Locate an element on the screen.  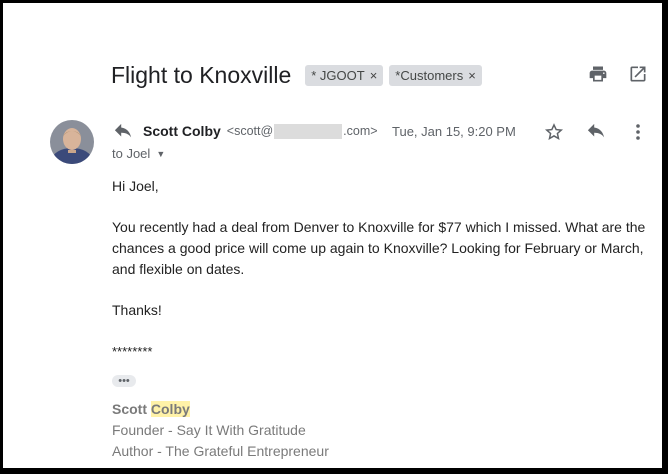
sender-email-suffix: .com> is located at coordinates (360, 131).